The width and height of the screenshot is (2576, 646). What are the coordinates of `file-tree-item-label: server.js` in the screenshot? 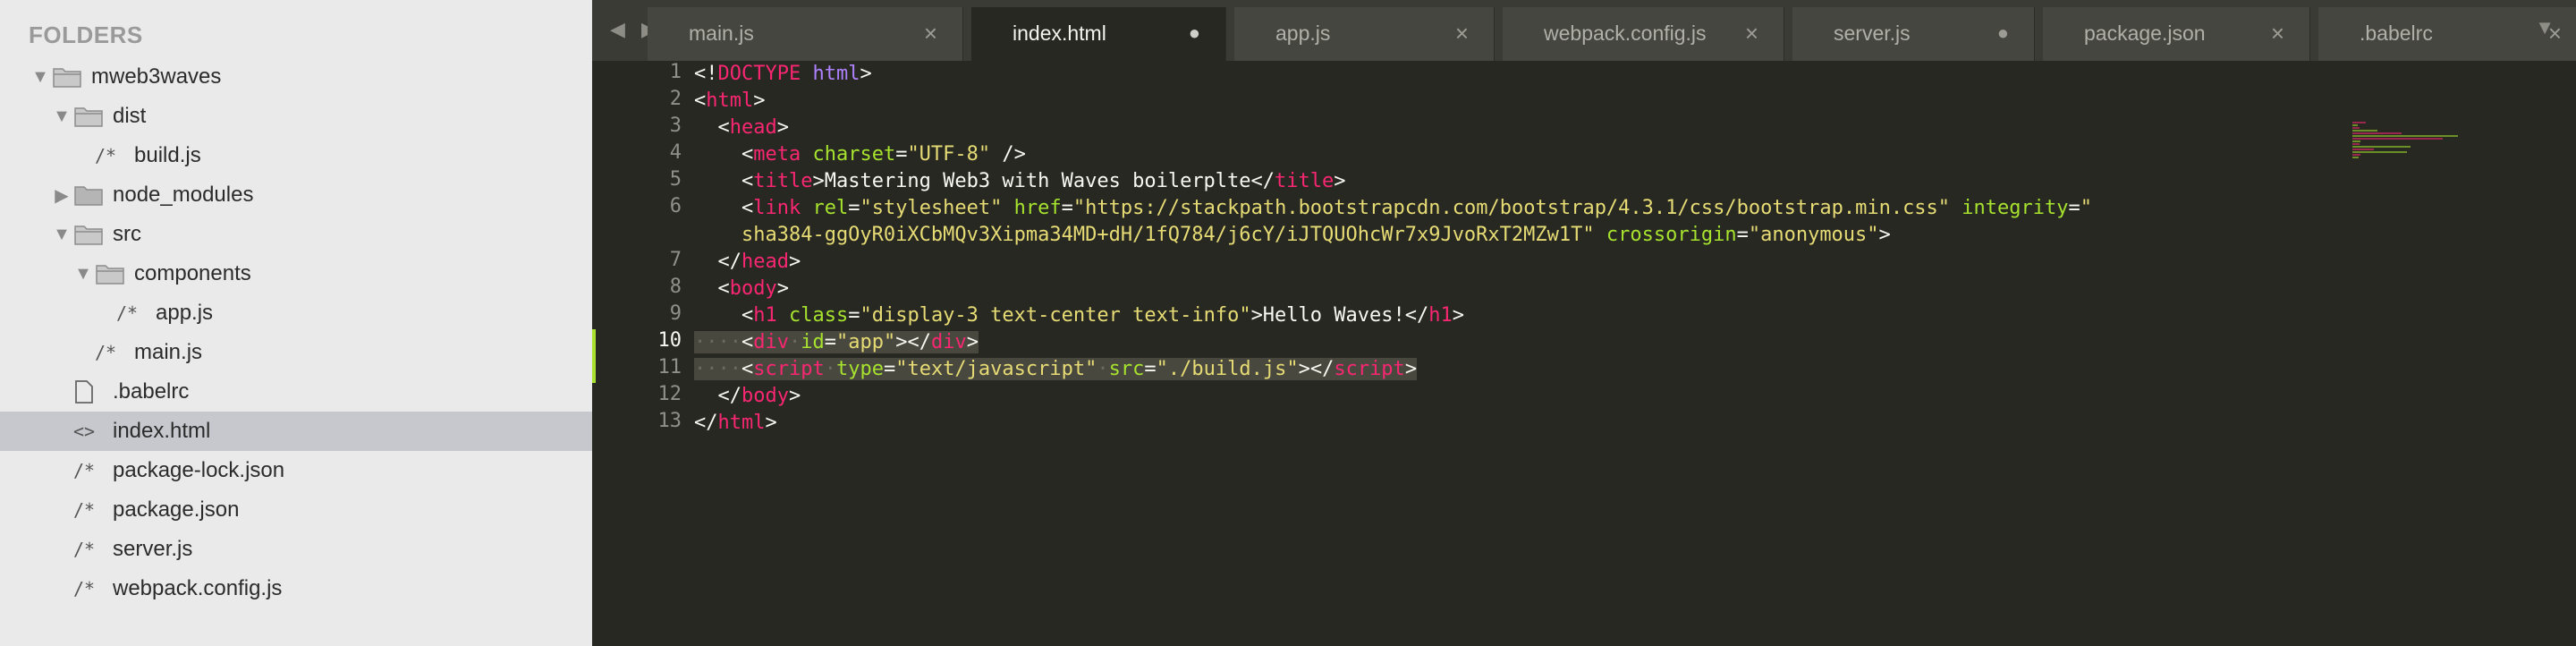 It's located at (153, 549).